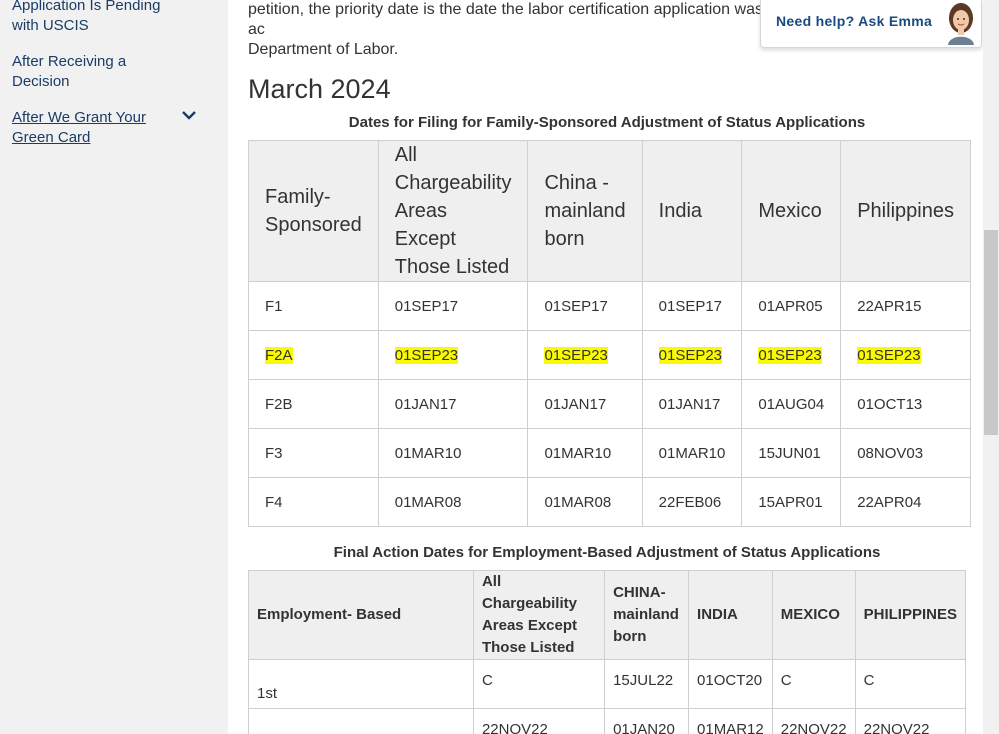  What do you see at coordinates (361, 684) in the screenshot?
I see `table-cell: 1st` at bounding box center [361, 684].